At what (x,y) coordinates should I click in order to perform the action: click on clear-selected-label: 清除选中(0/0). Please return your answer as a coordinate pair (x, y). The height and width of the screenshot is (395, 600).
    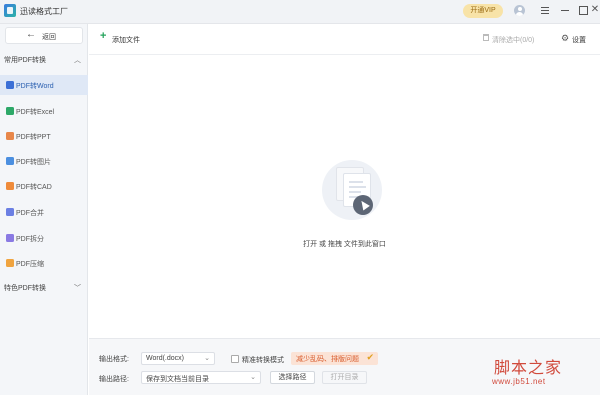
    Looking at the image, I should click on (513, 40).